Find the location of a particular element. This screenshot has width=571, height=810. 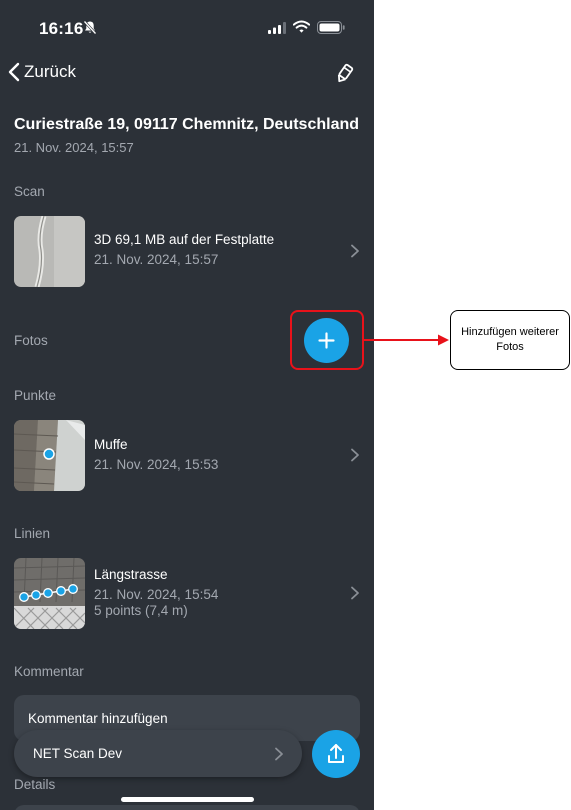

line-details: 5 points (7,4 m) is located at coordinates (141, 610).